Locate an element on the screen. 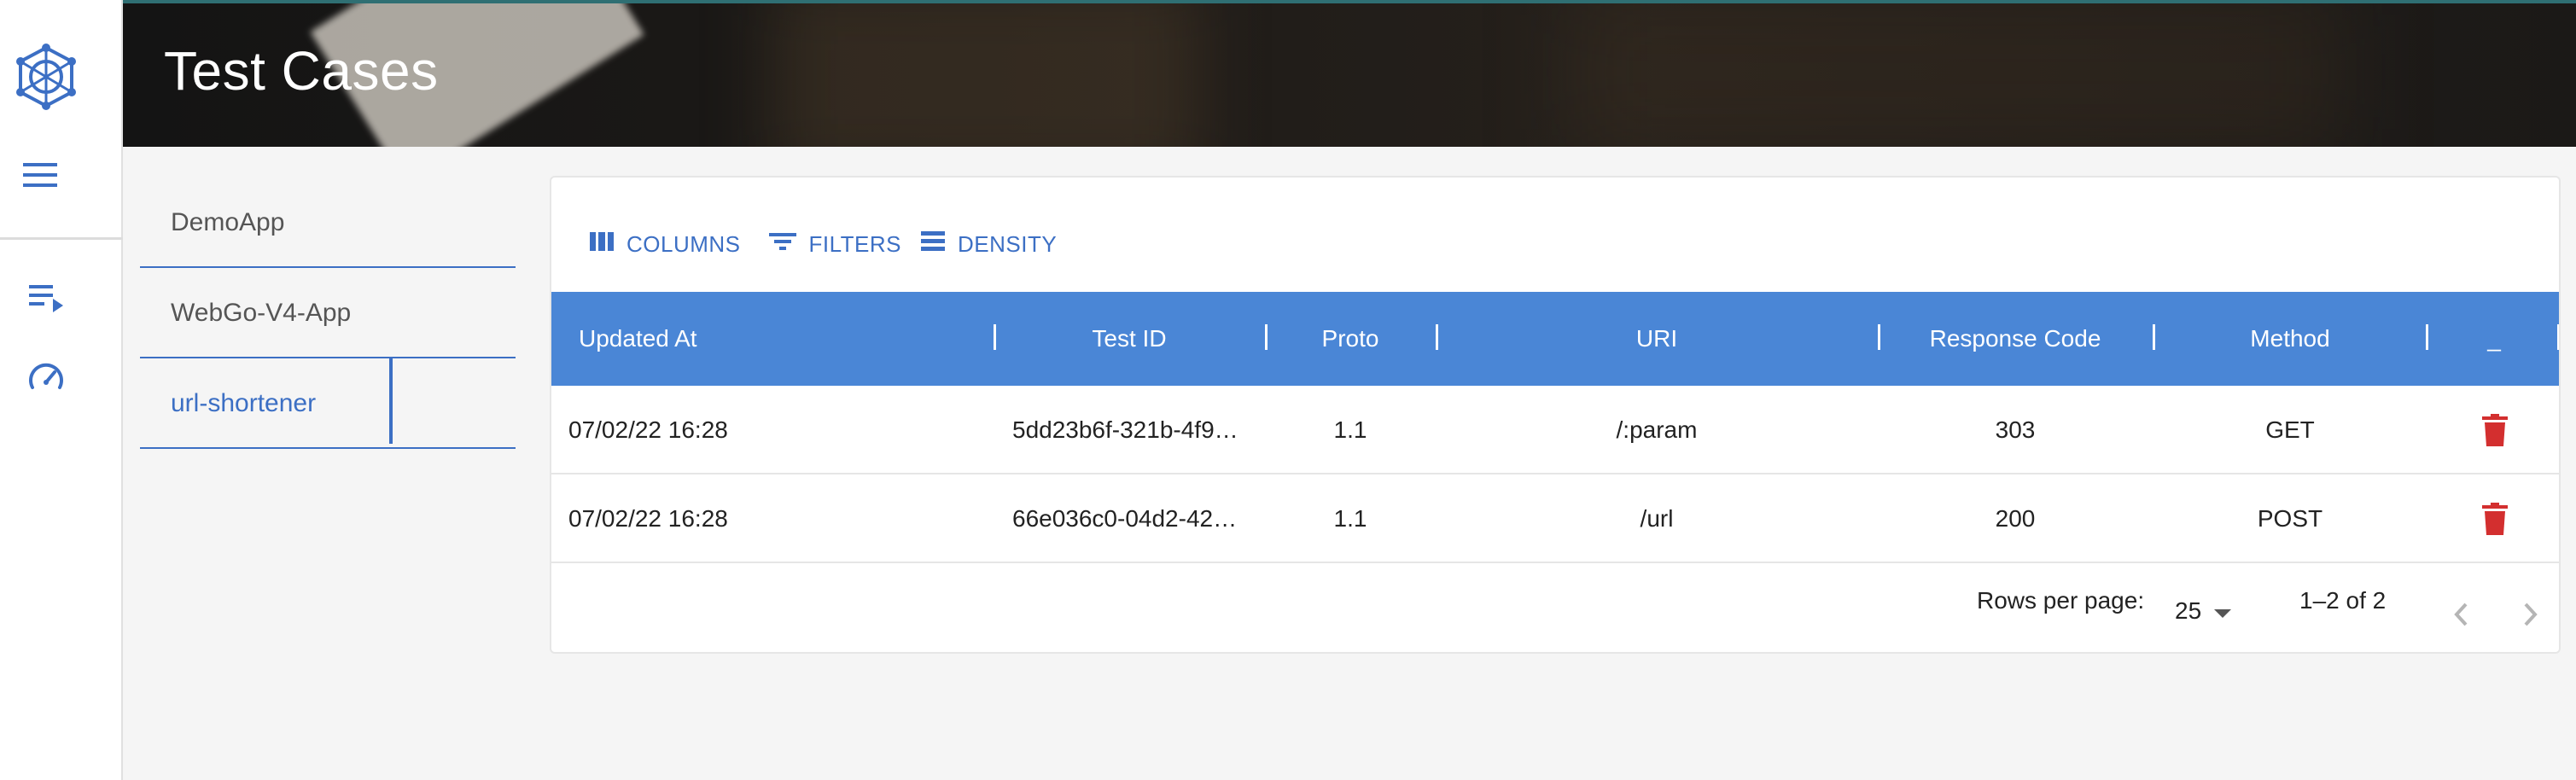 This screenshot has width=2576, height=780. cell-uri: /:param is located at coordinates (1657, 430).